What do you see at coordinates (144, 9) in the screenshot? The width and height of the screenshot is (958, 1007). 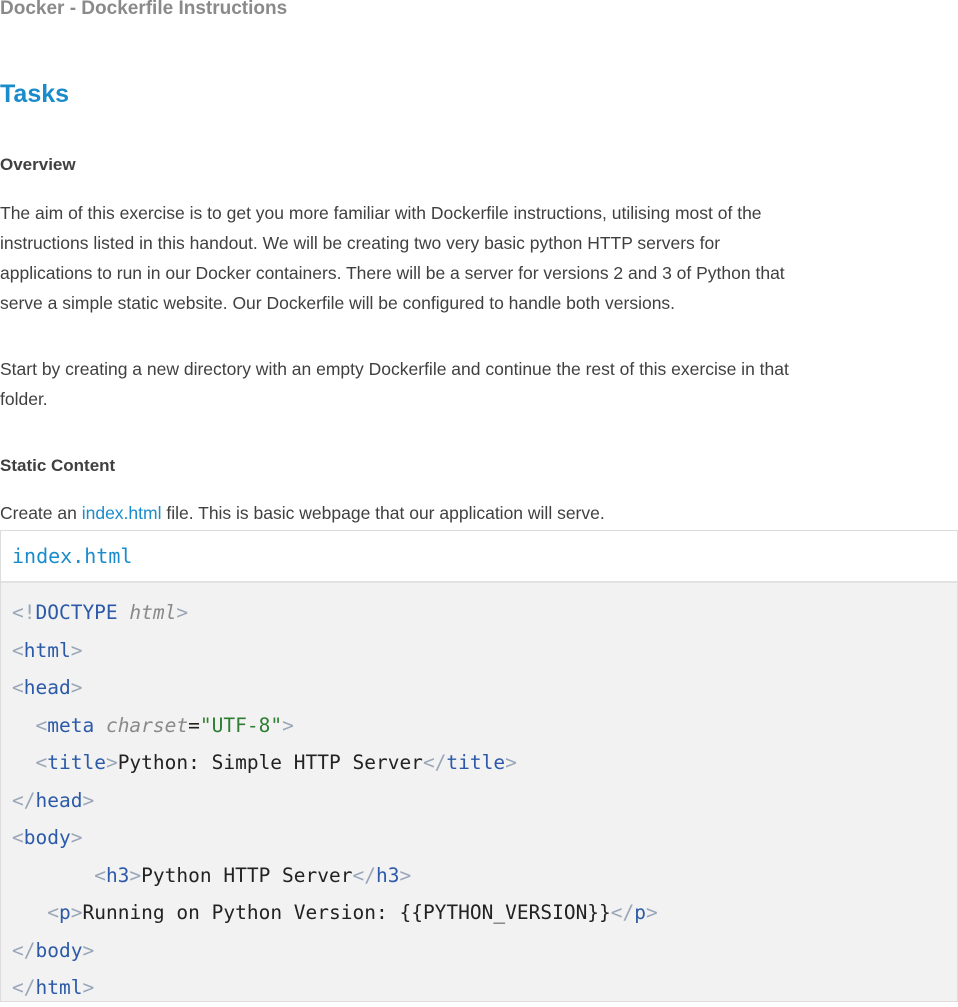 I see `document-header: Docker - Dockerfile Instructions` at bounding box center [144, 9].